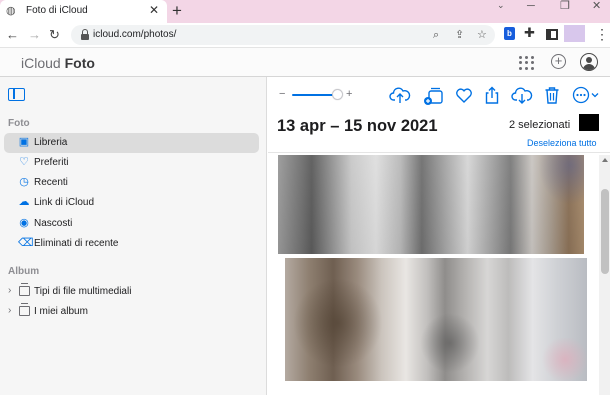  I want to click on zoom-out-icon: −, so click(282, 94).